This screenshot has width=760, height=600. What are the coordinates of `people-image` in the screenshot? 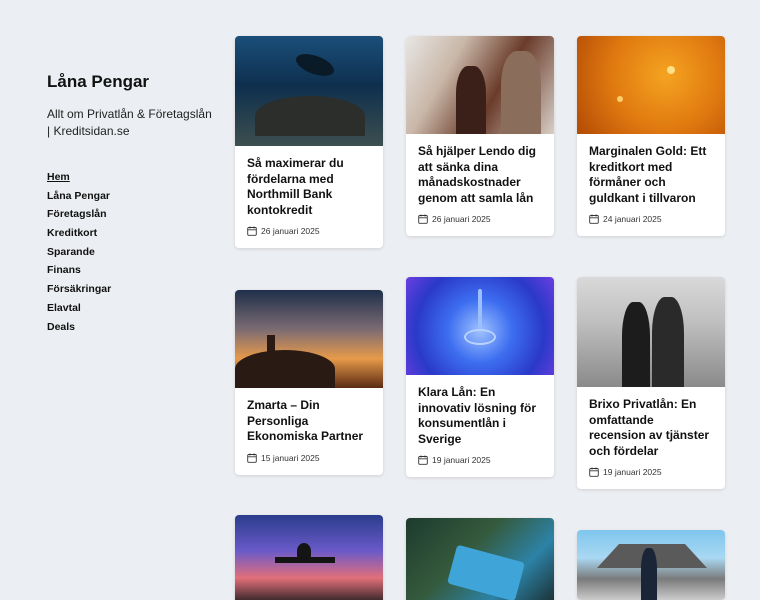 It's located at (480, 85).